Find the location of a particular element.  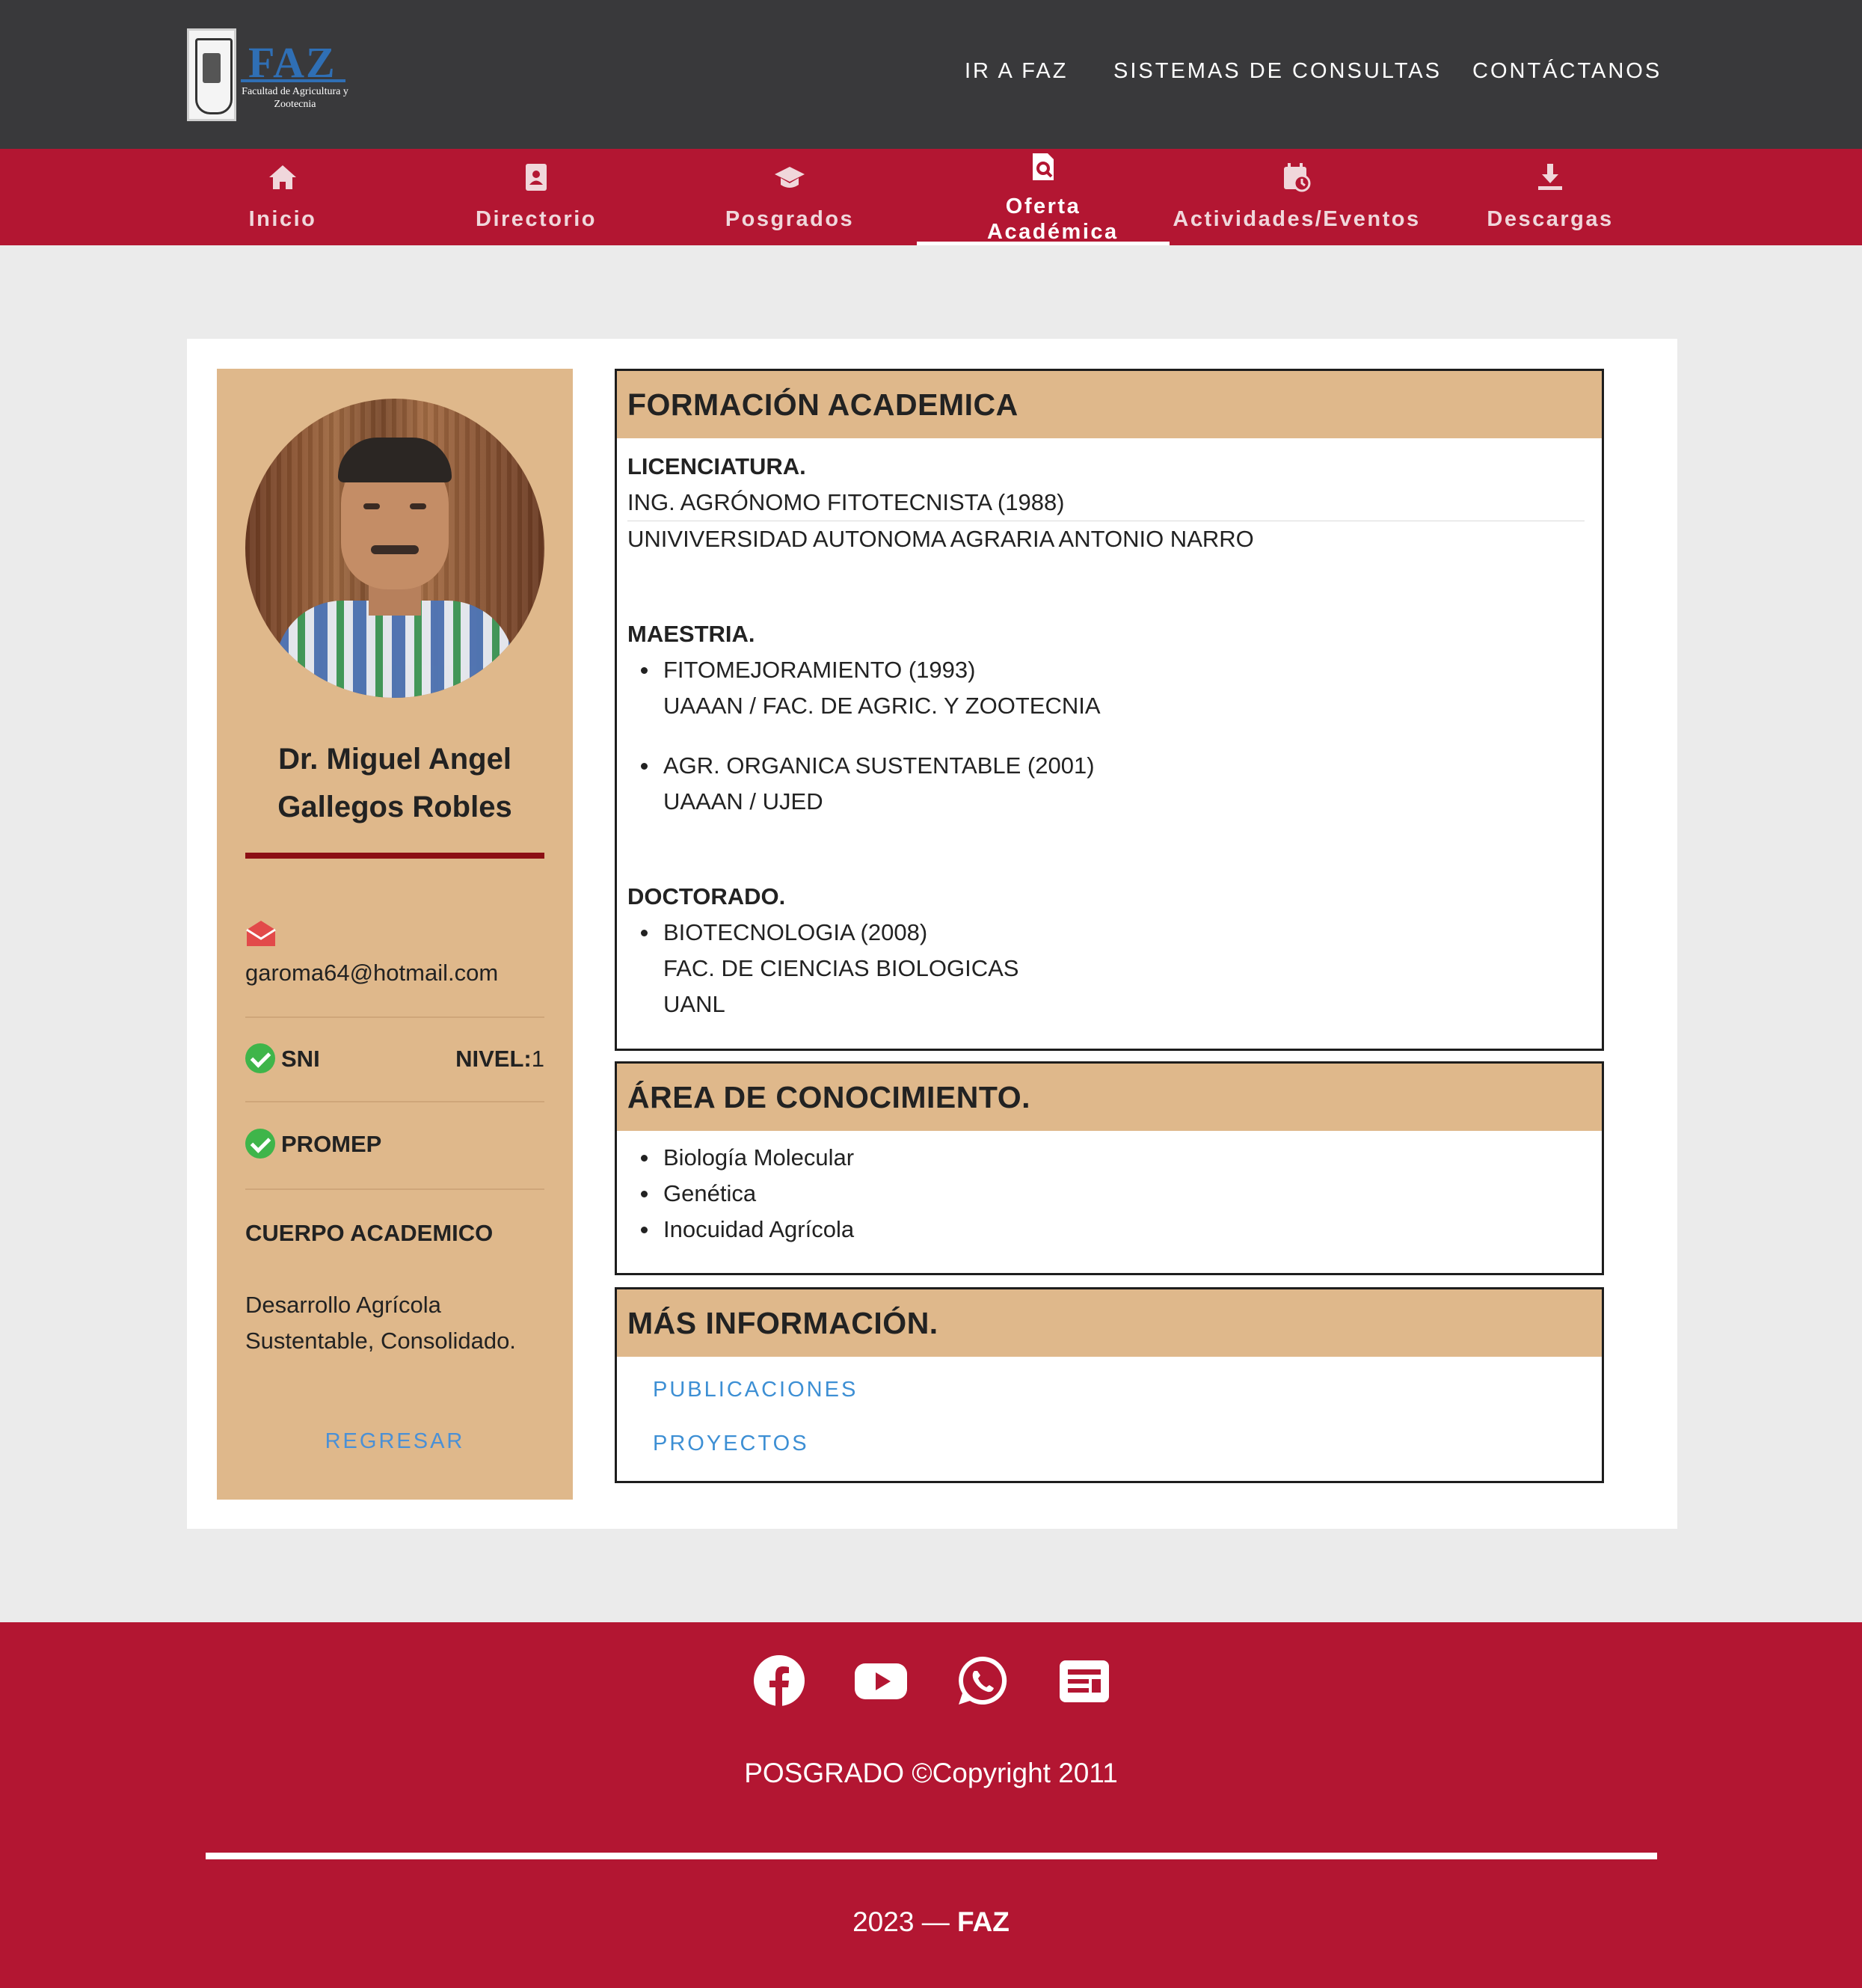

list-item: Genética is located at coordinates (1109, 1194).